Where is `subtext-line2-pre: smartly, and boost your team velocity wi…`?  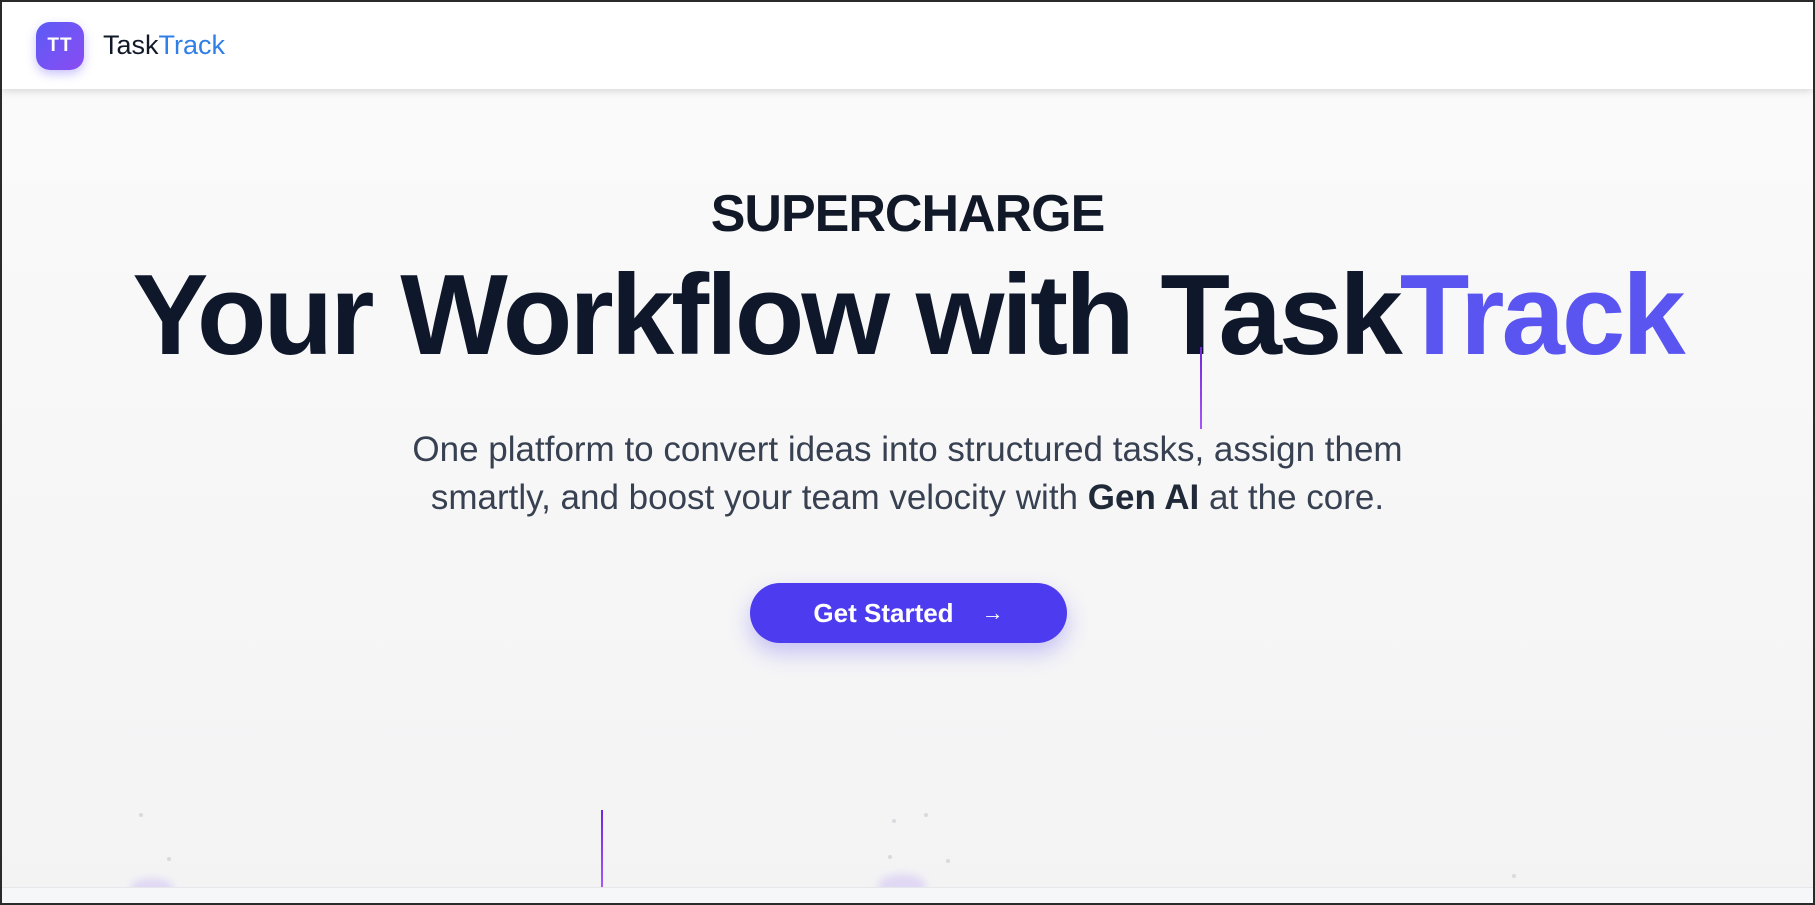
subtext-line2-pre: smartly, and boost your team velocity wi… is located at coordinates (759, 497).